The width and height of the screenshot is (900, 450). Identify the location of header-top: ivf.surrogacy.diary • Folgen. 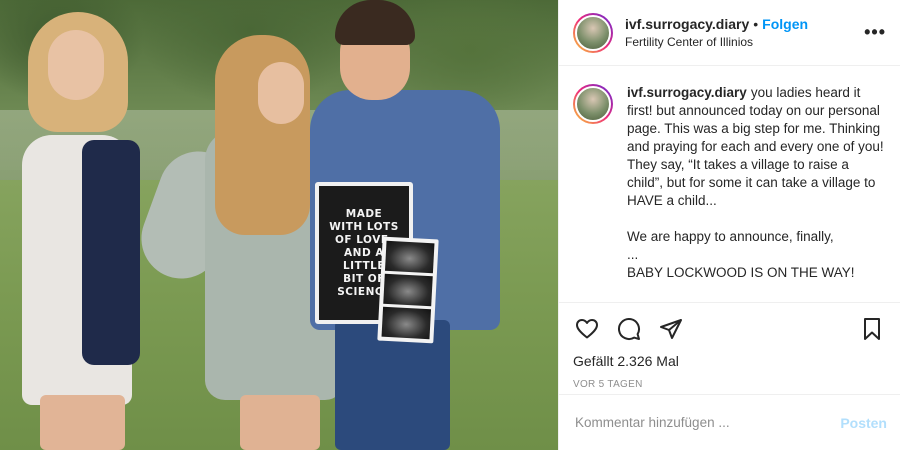
(744, 24).